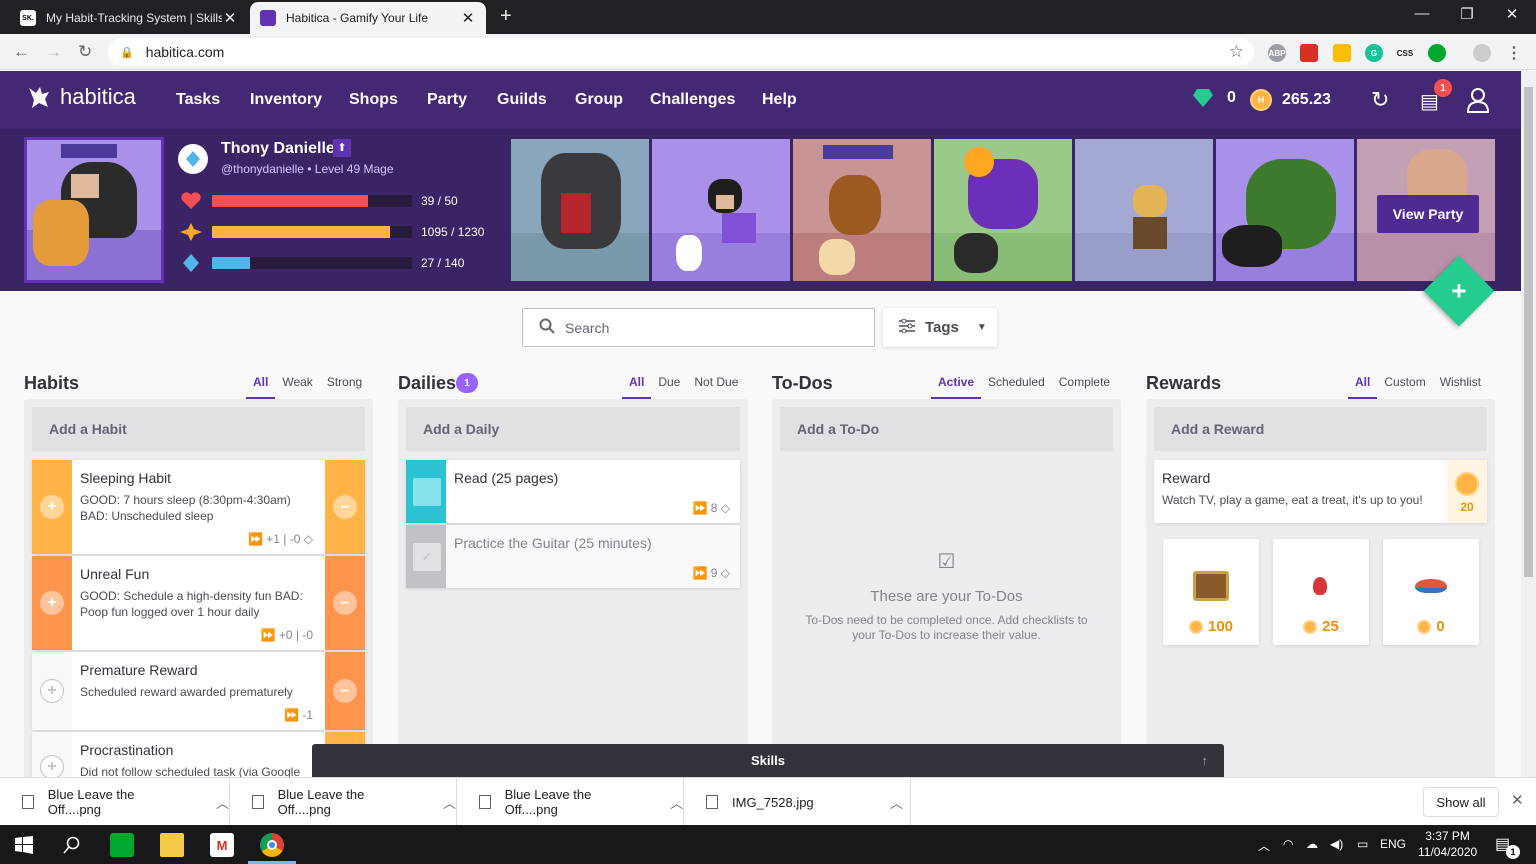 The image size is (1536, 864). I want to click on daily-task: ✓ Practice the Guitar (25 minutes) ⏩ 9 ◇, so click(573, 556).